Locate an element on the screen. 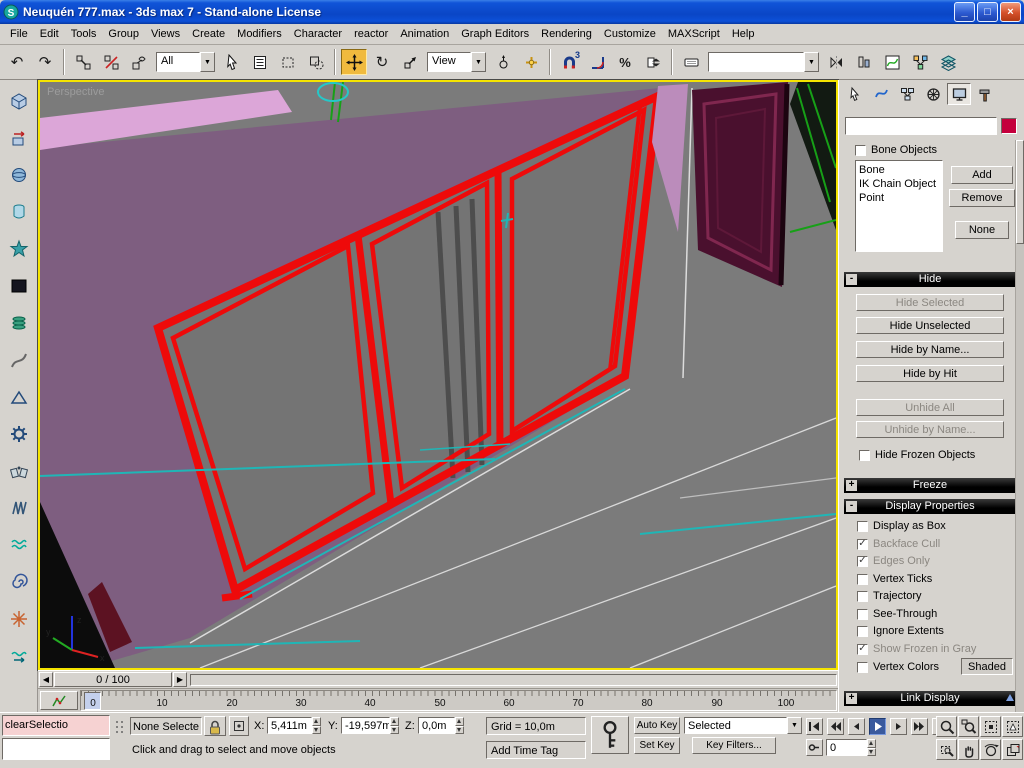  frame-spinner is located at coordinates (871, 747).